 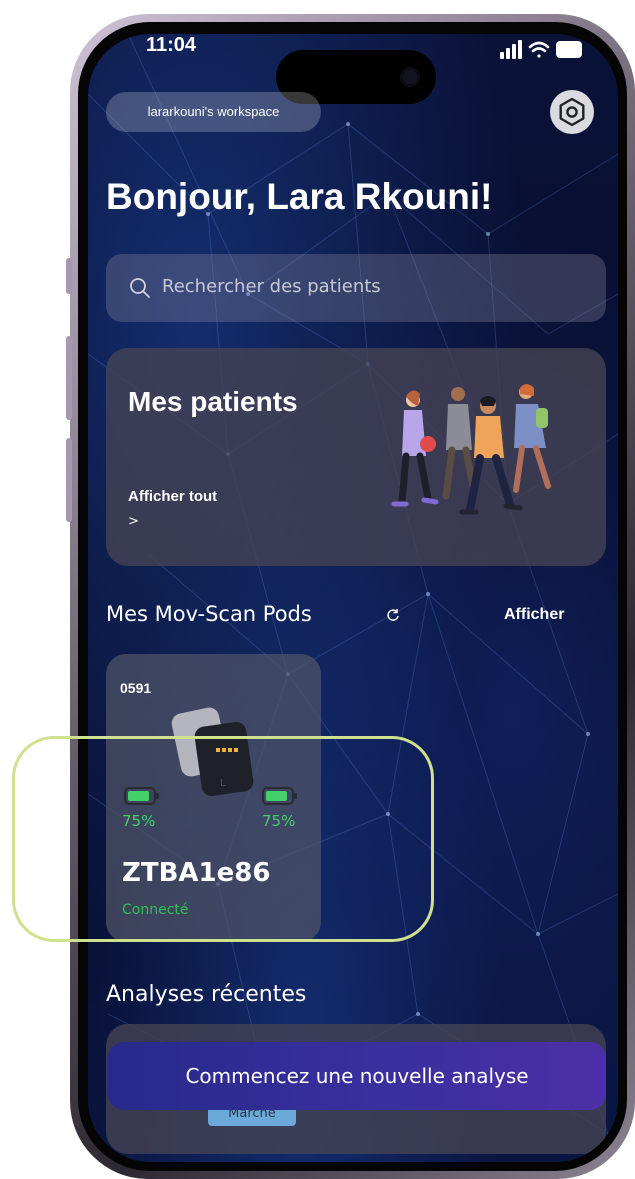 What do you see at coordinates (69, 378) in the screenshot?
I see `volume-up-button` at bounding box center [69, 378].